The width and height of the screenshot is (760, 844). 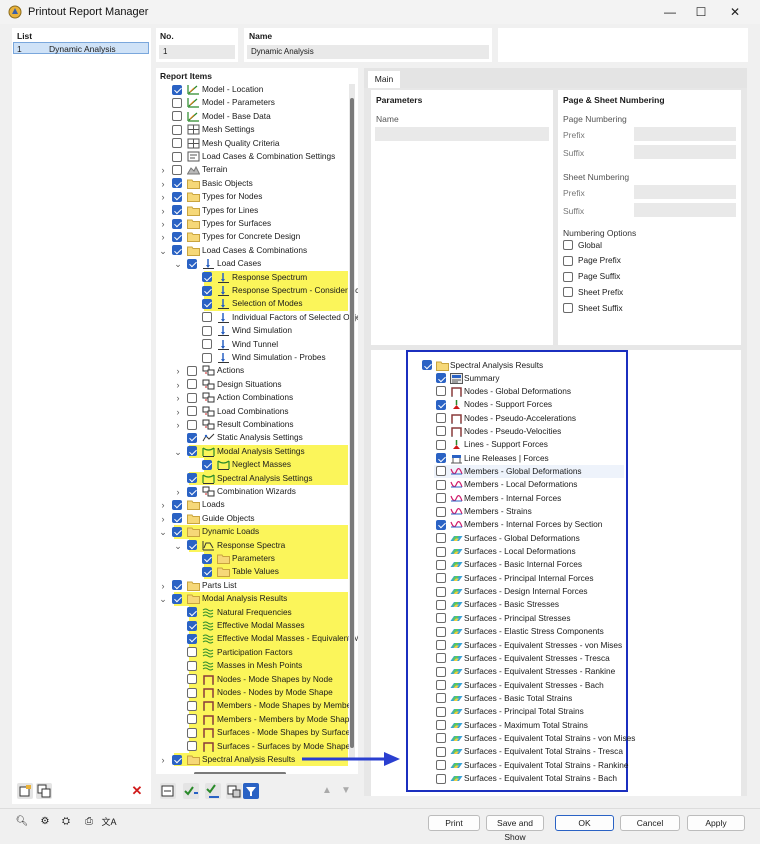 I want to click on spectral-result-item: Surfaces - Local Deformations, so click(x=515, y=551).